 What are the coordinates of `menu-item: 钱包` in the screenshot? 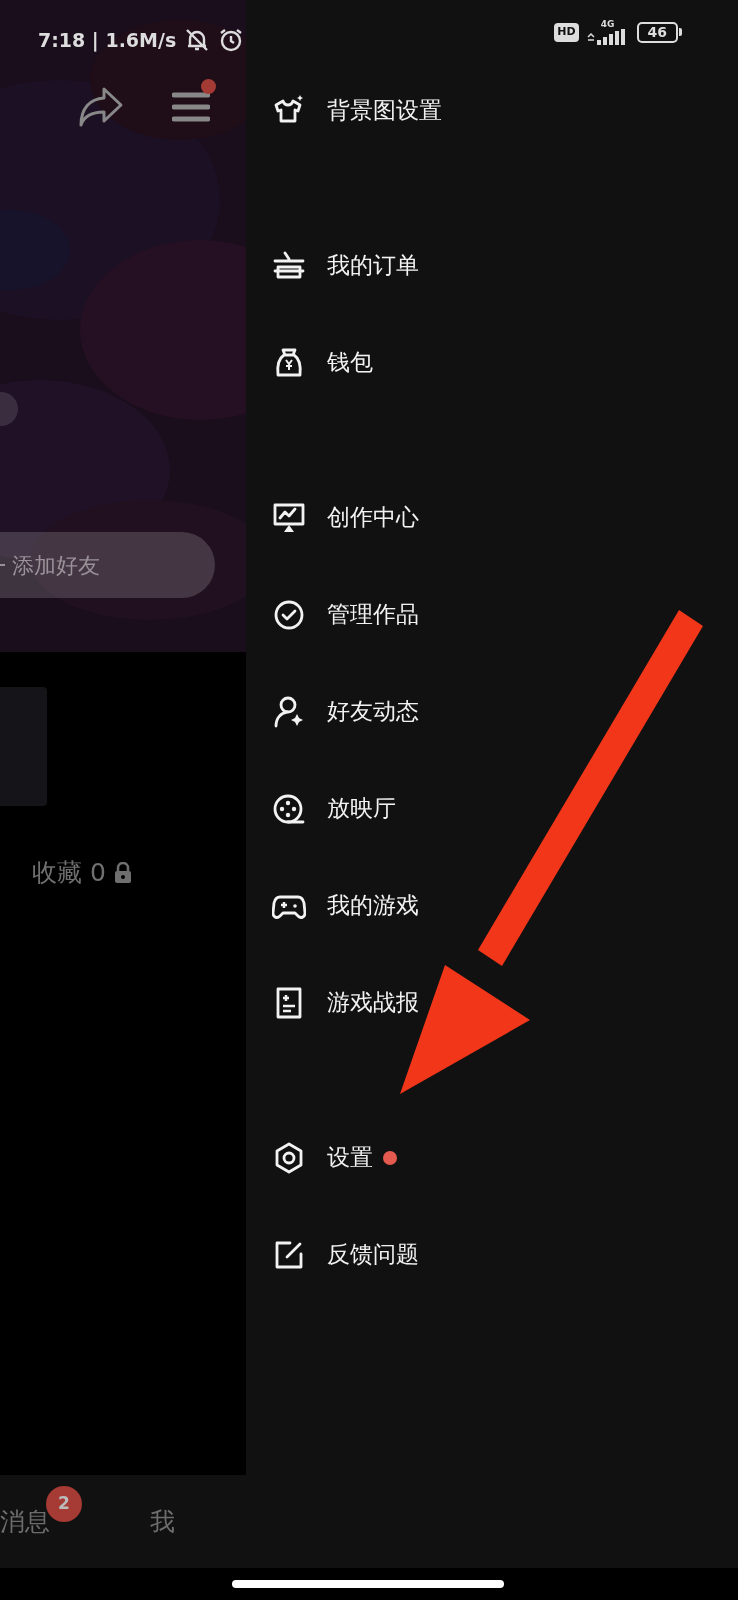 It's located at (492, 362).